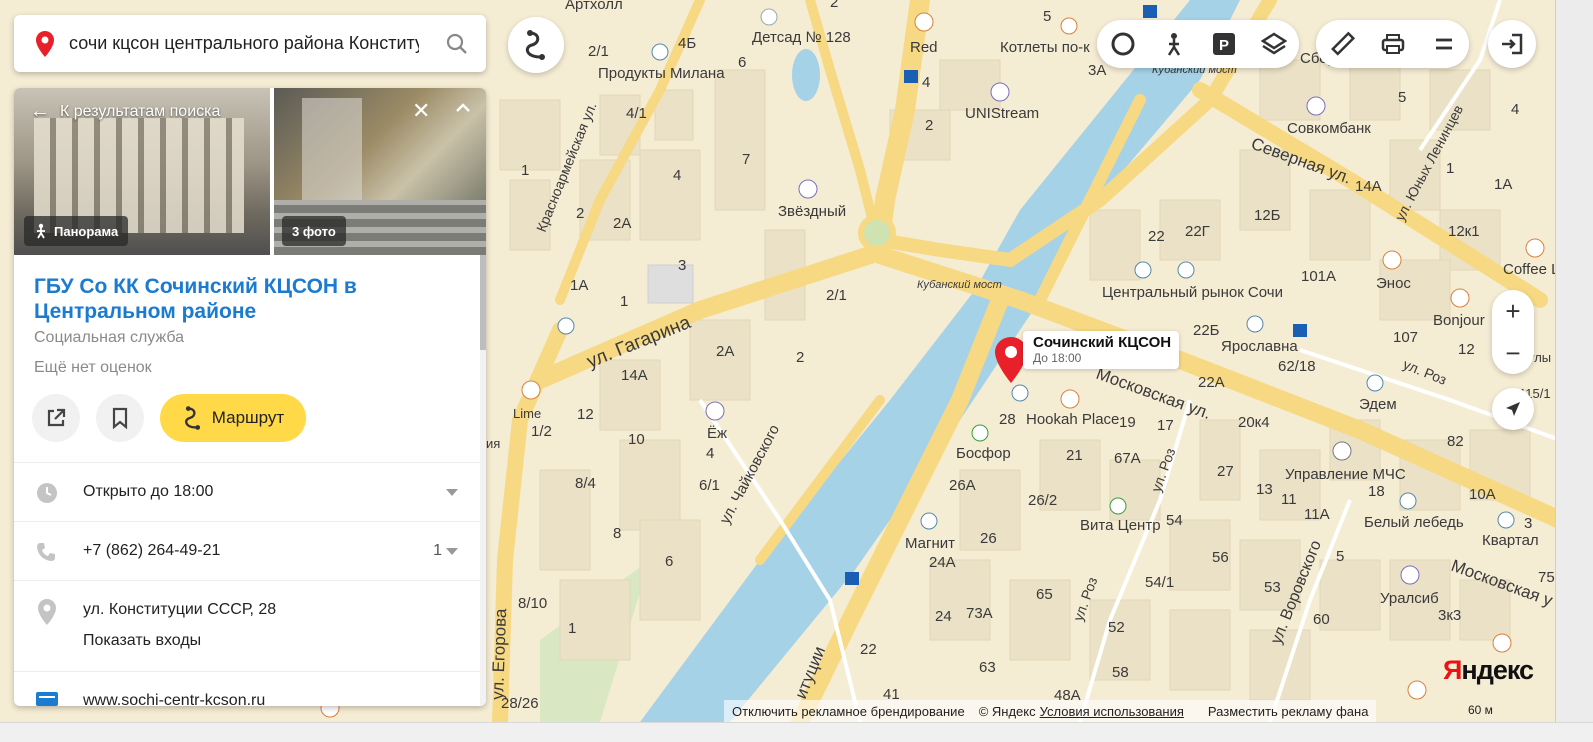  I want to click on map-label: 107, so click(1405, 337).